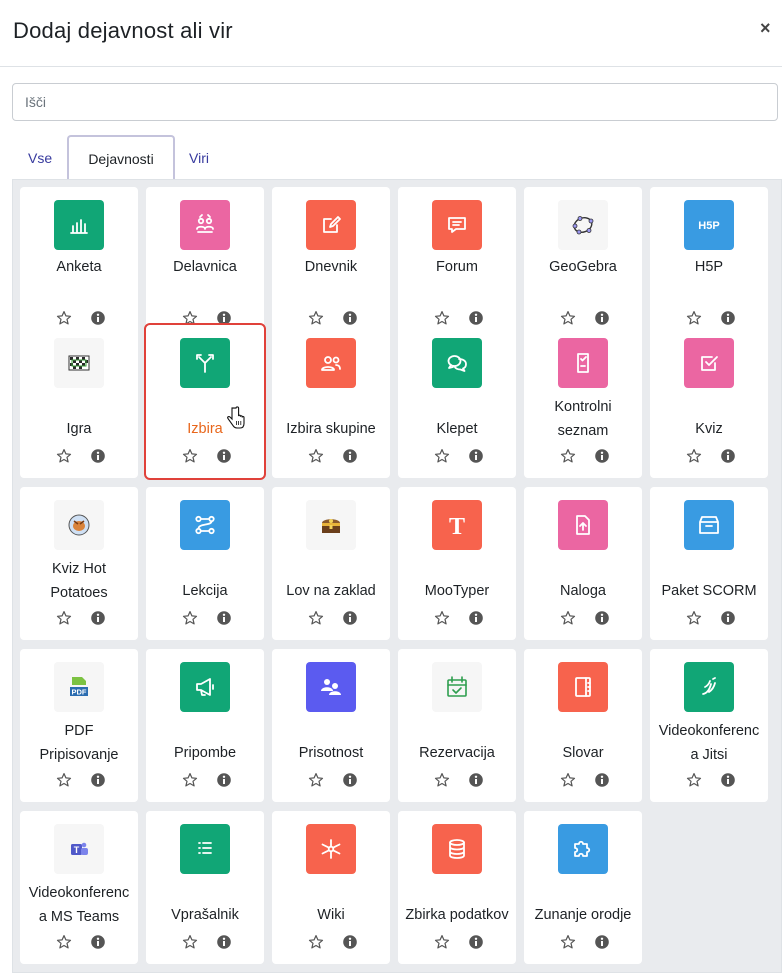  Describe the element at coordinates (583, 401) in the screenshot. I see `activity-card-kontrolni-seznam: Kontrolni seznam` at that location.